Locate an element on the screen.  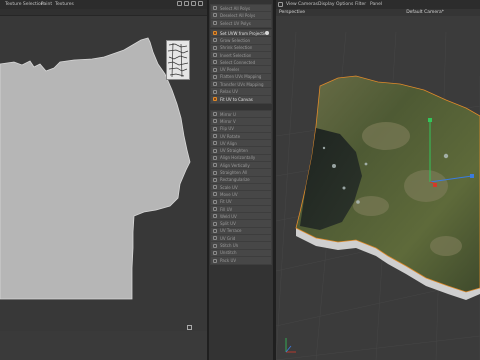
menu-paint: Paint is located at coordinates (46, 4).